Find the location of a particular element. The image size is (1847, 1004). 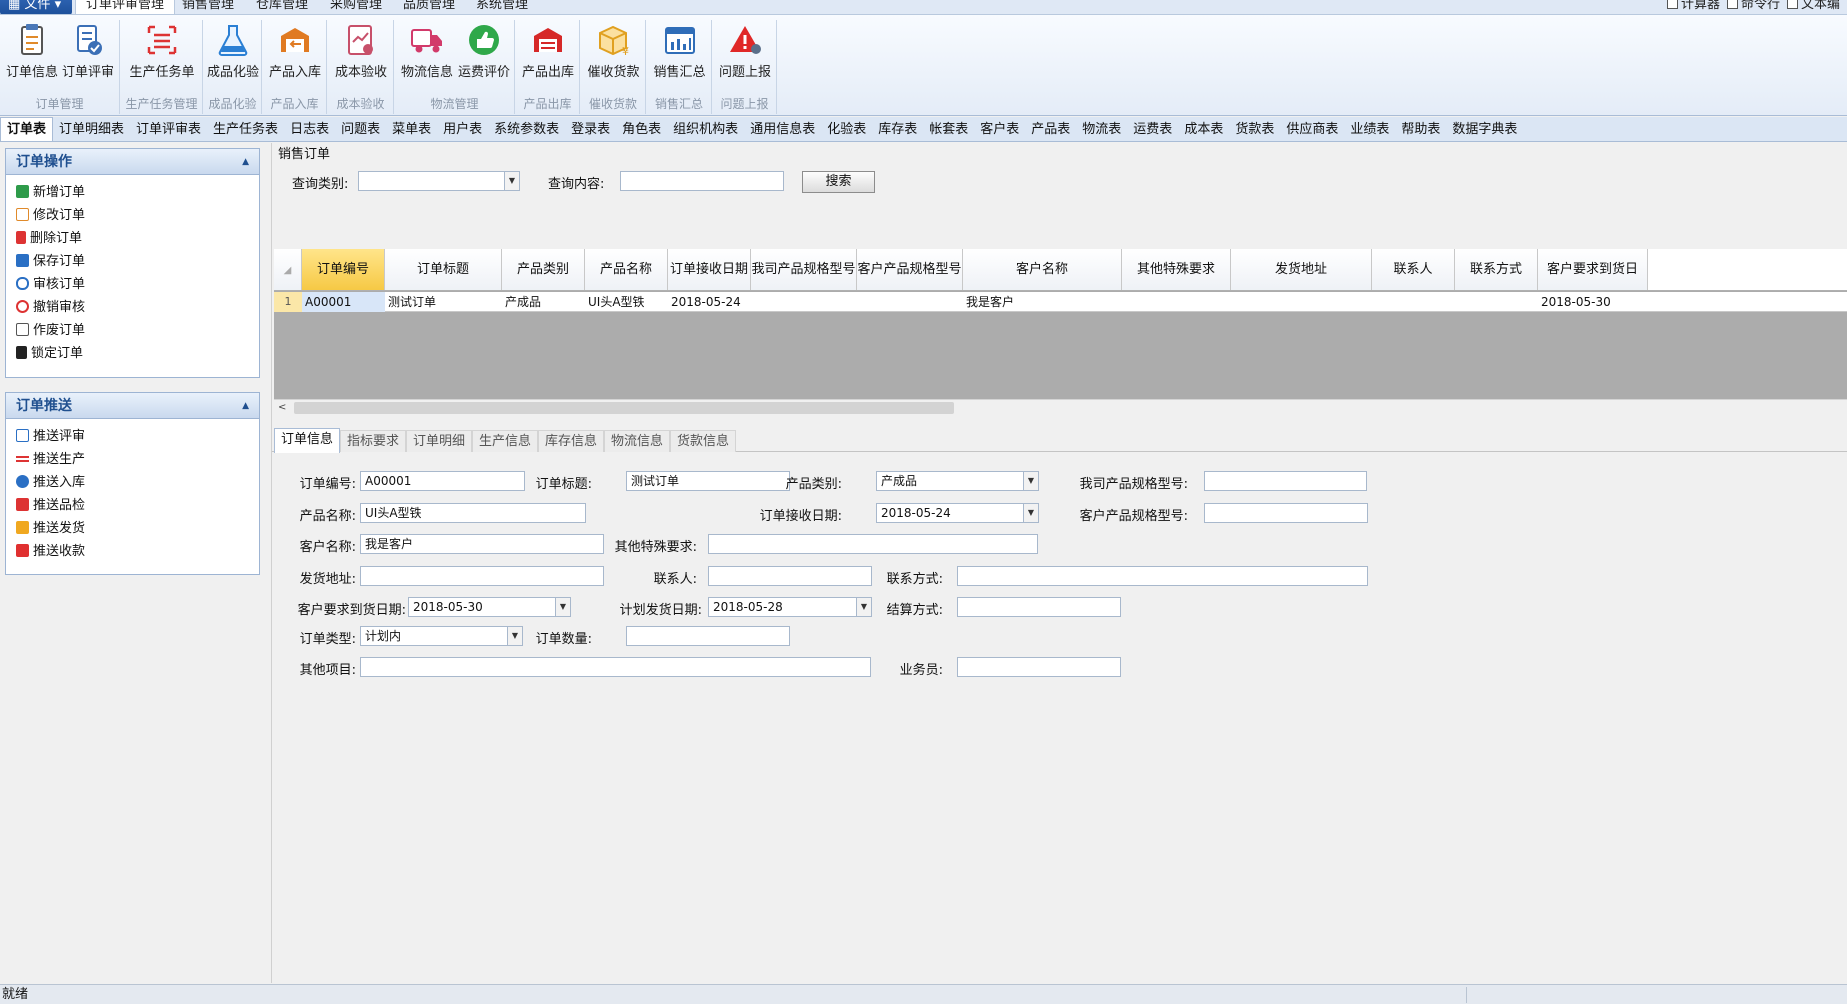

table-tab-15: 帐套表 is located at coordinates (948, 130).